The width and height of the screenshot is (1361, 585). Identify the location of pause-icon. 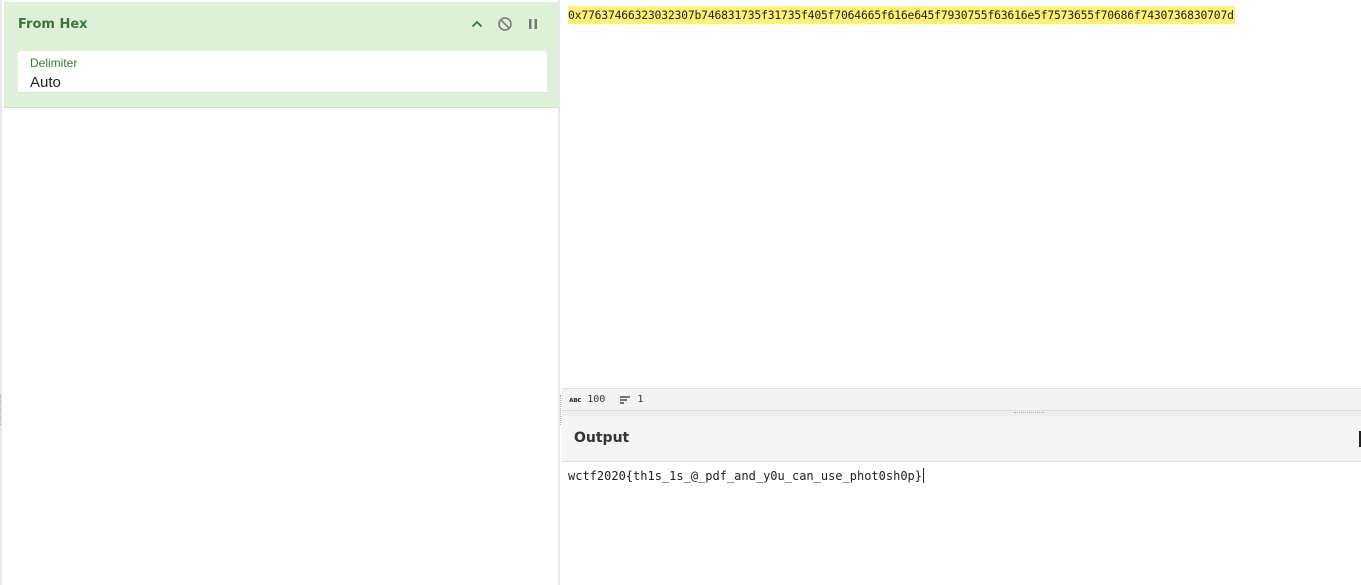
(533, 24).